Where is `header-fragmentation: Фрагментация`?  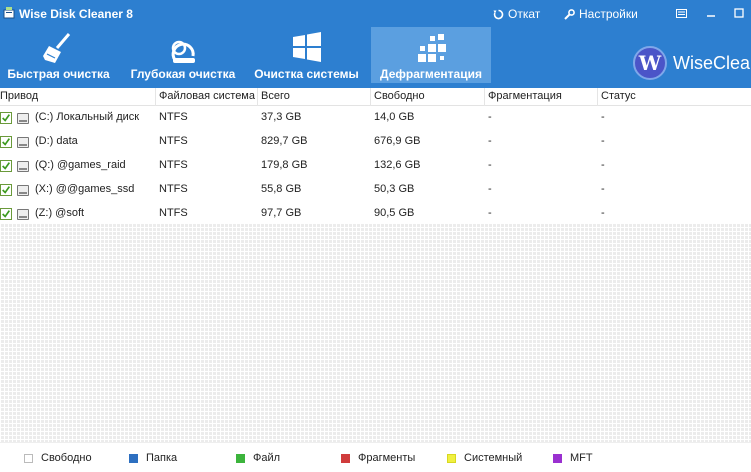 header-fragmentation: Фрагментация is located at coordinates (525, 96).